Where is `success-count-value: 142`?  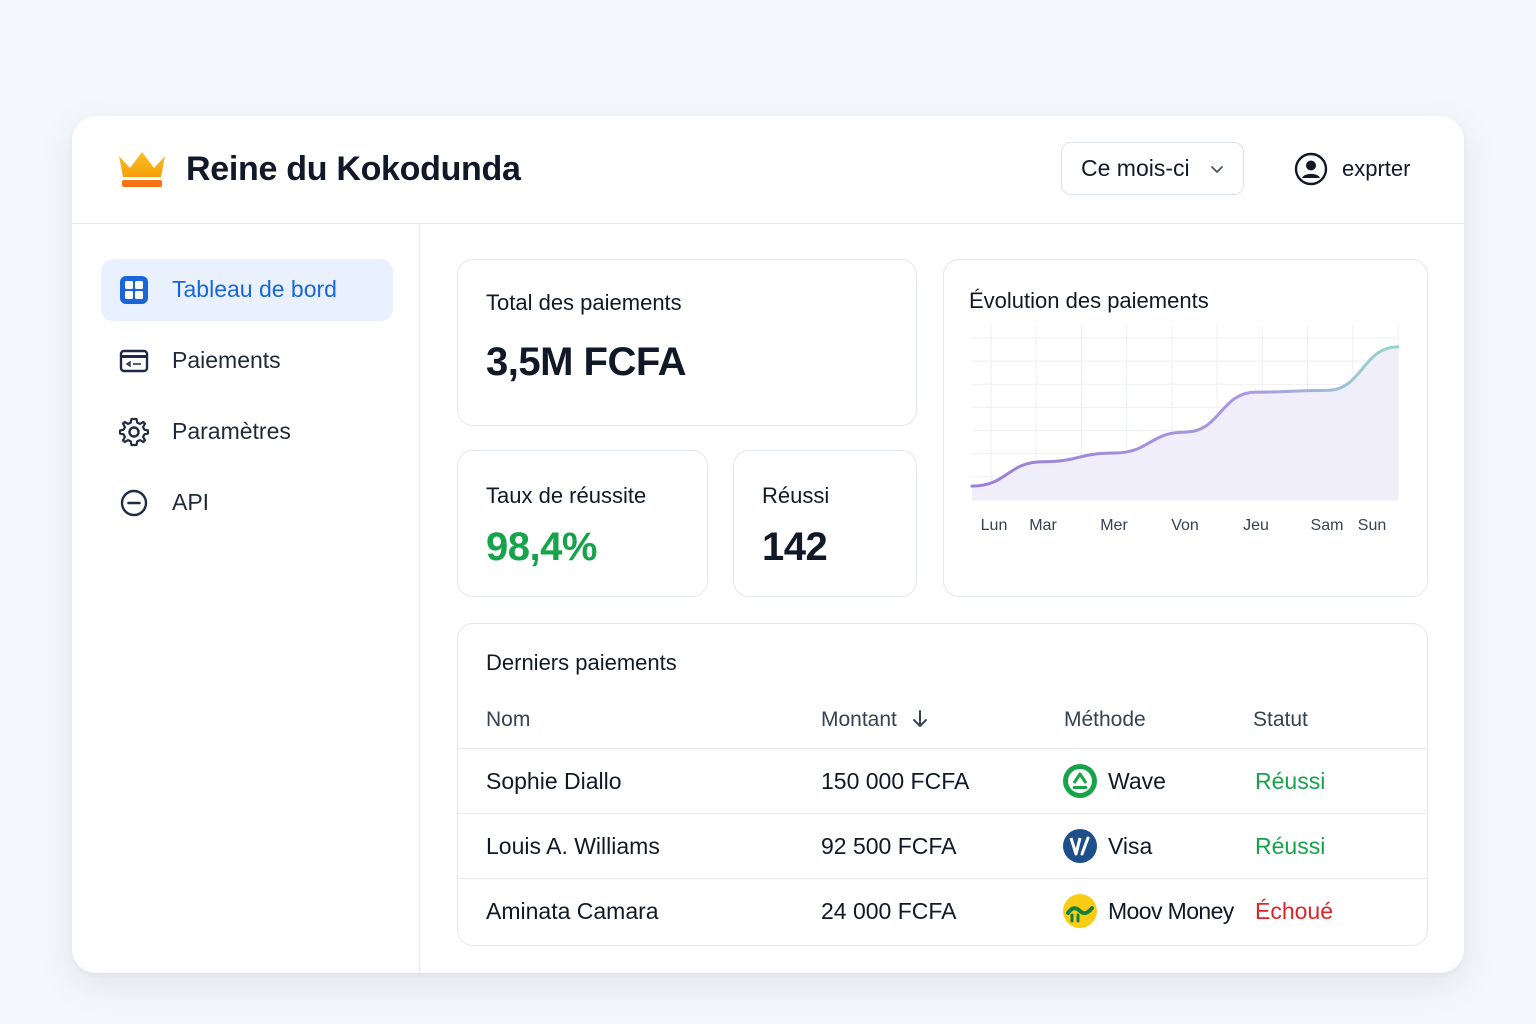 success-count-value: 142 is located at coordinates (795, 547).